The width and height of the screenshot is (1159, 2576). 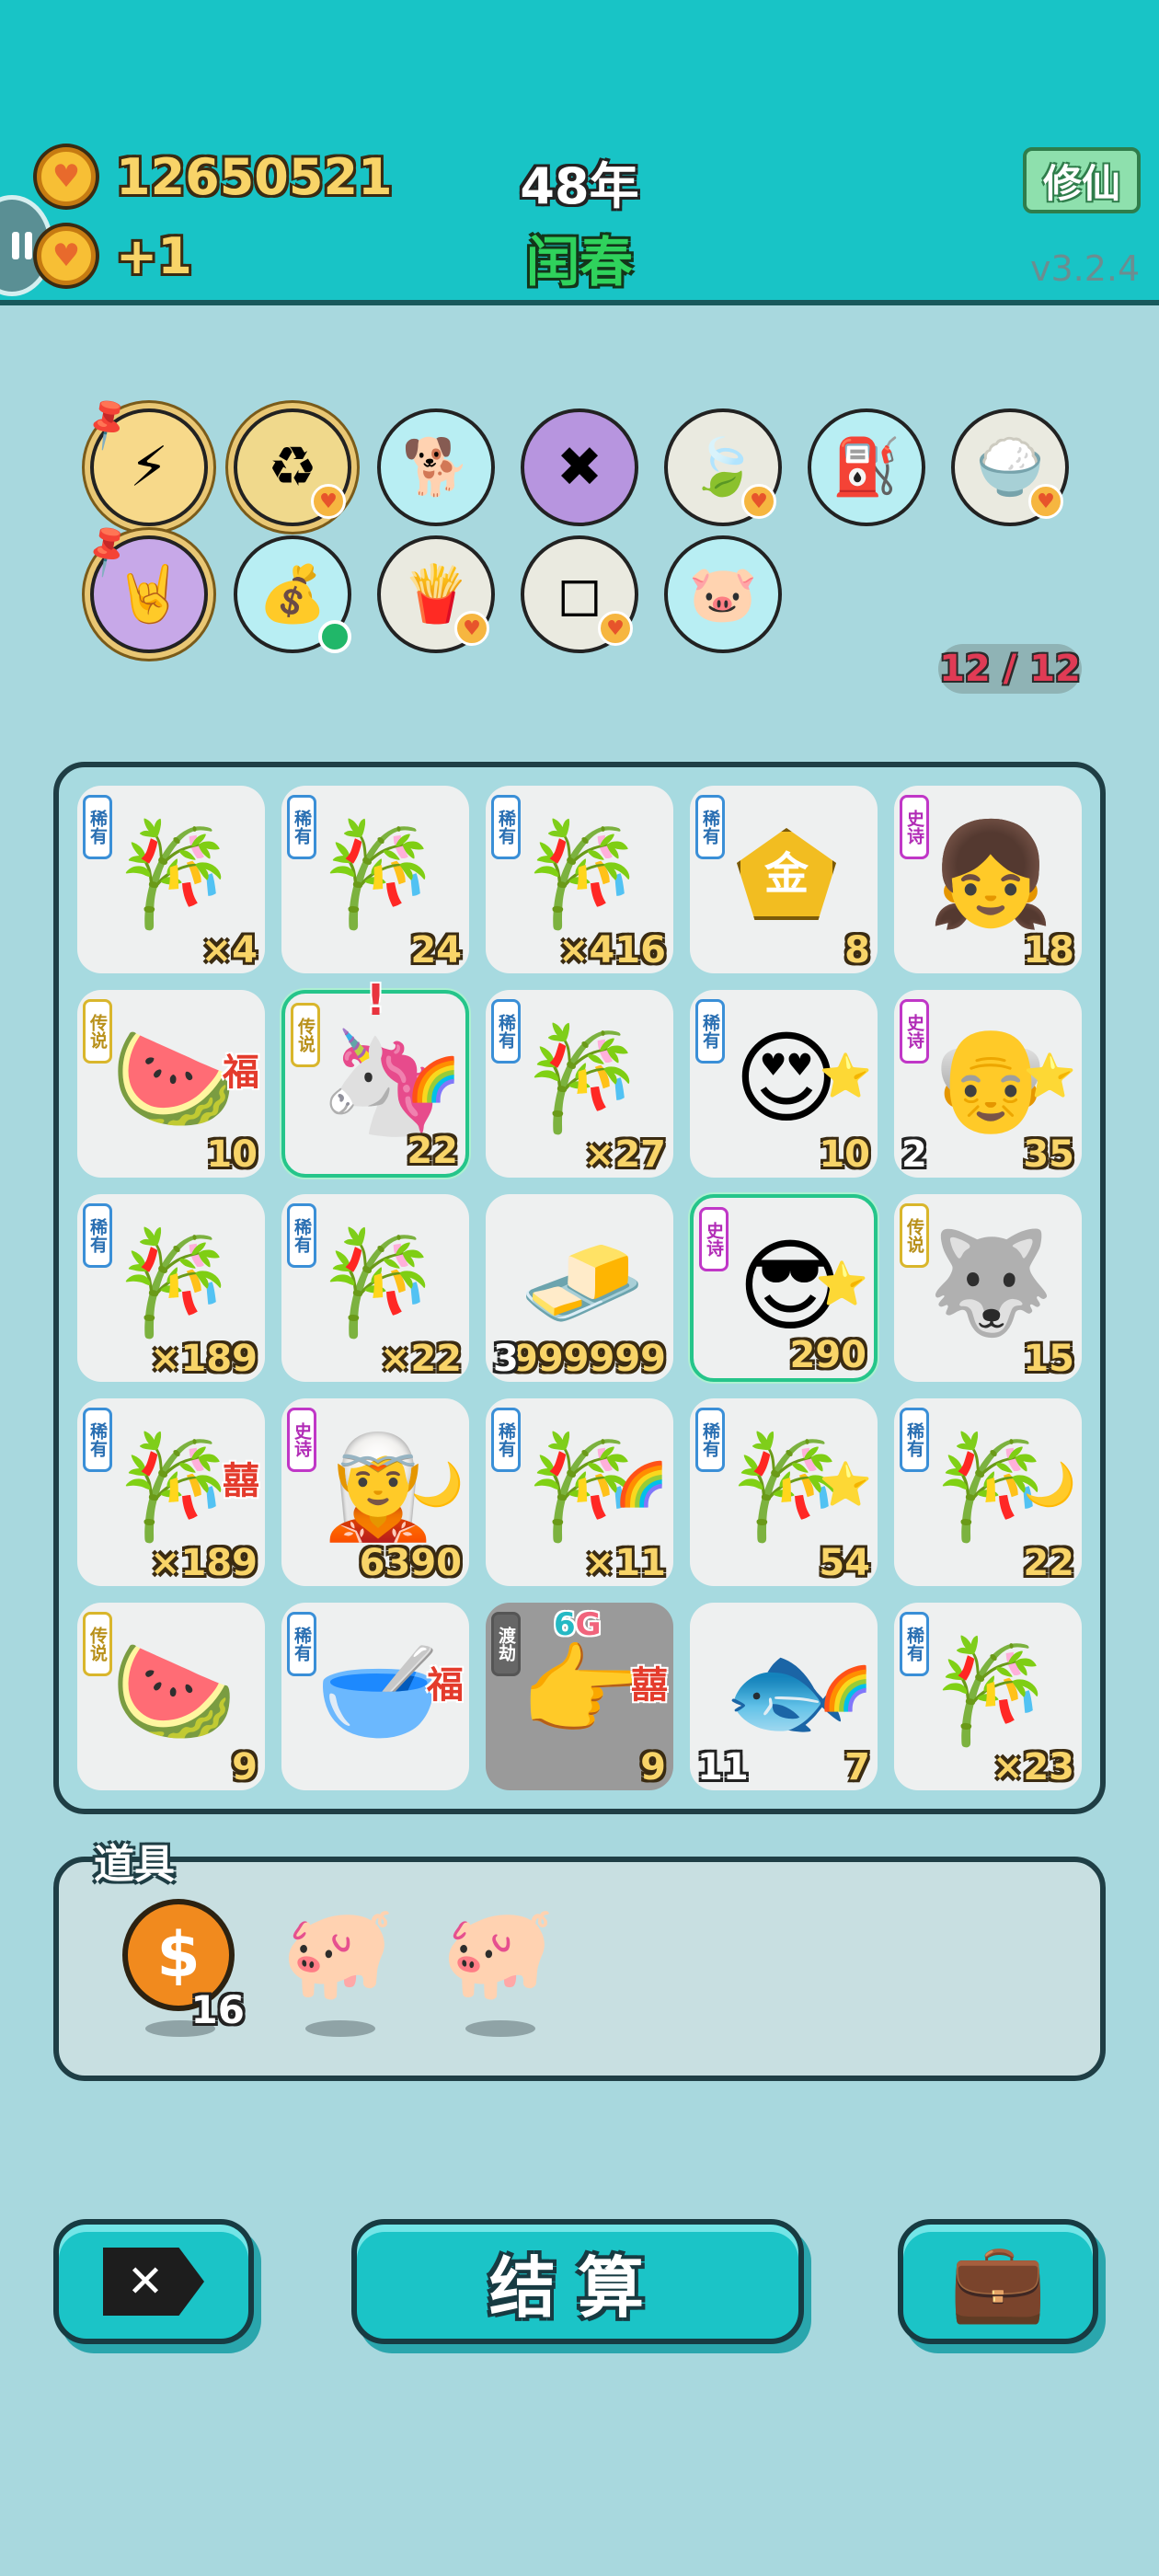 What do you see at coordinates (624, 1154) in the screenshot?
I see `tile-count: ×27` at bounding box center [624, 1154].